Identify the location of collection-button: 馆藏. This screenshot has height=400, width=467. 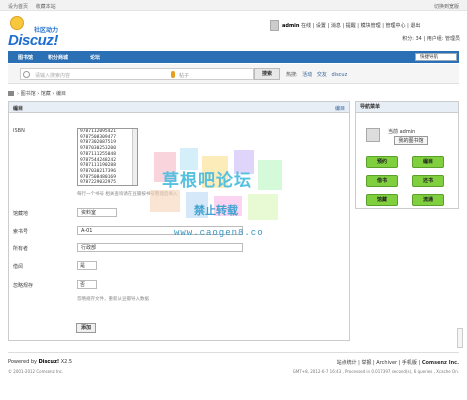
(382, 200).